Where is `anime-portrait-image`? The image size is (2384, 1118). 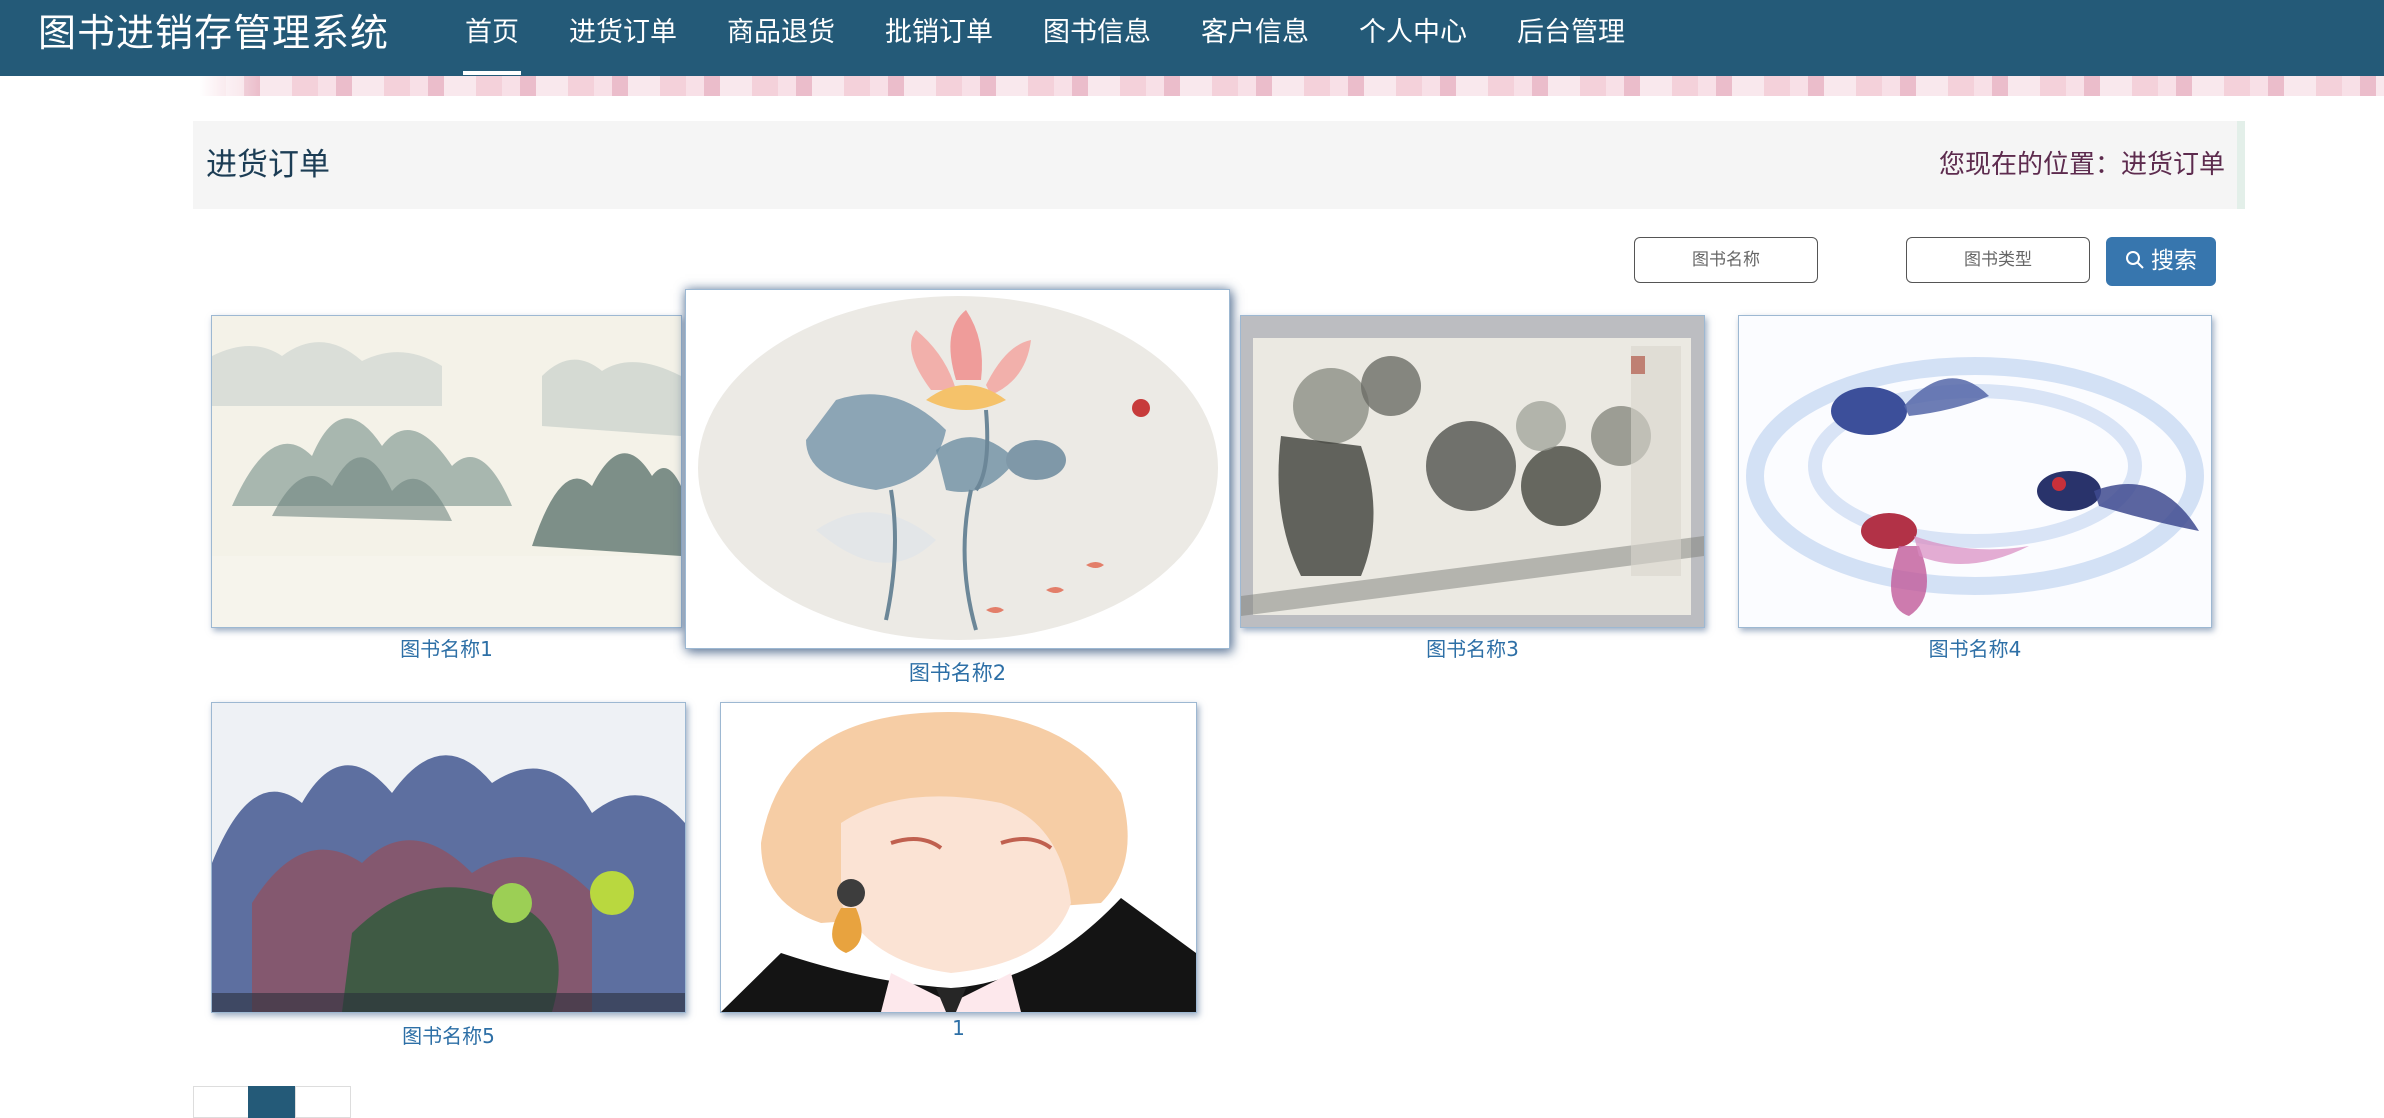 anime-portrait-image is located at coordinates (958, 857).